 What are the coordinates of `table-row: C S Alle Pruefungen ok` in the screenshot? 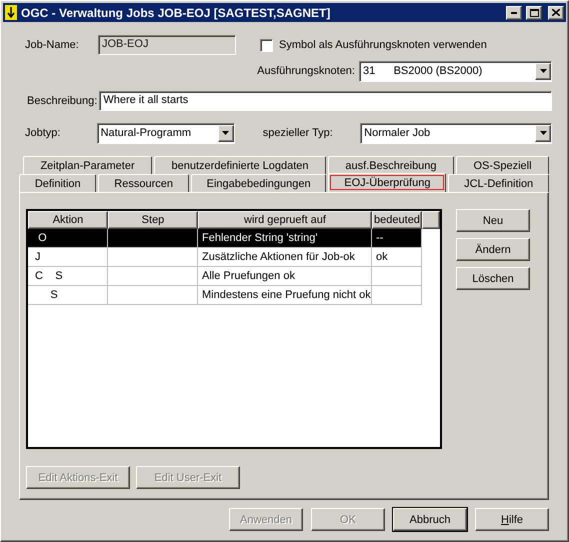 It's located at (225, 276).